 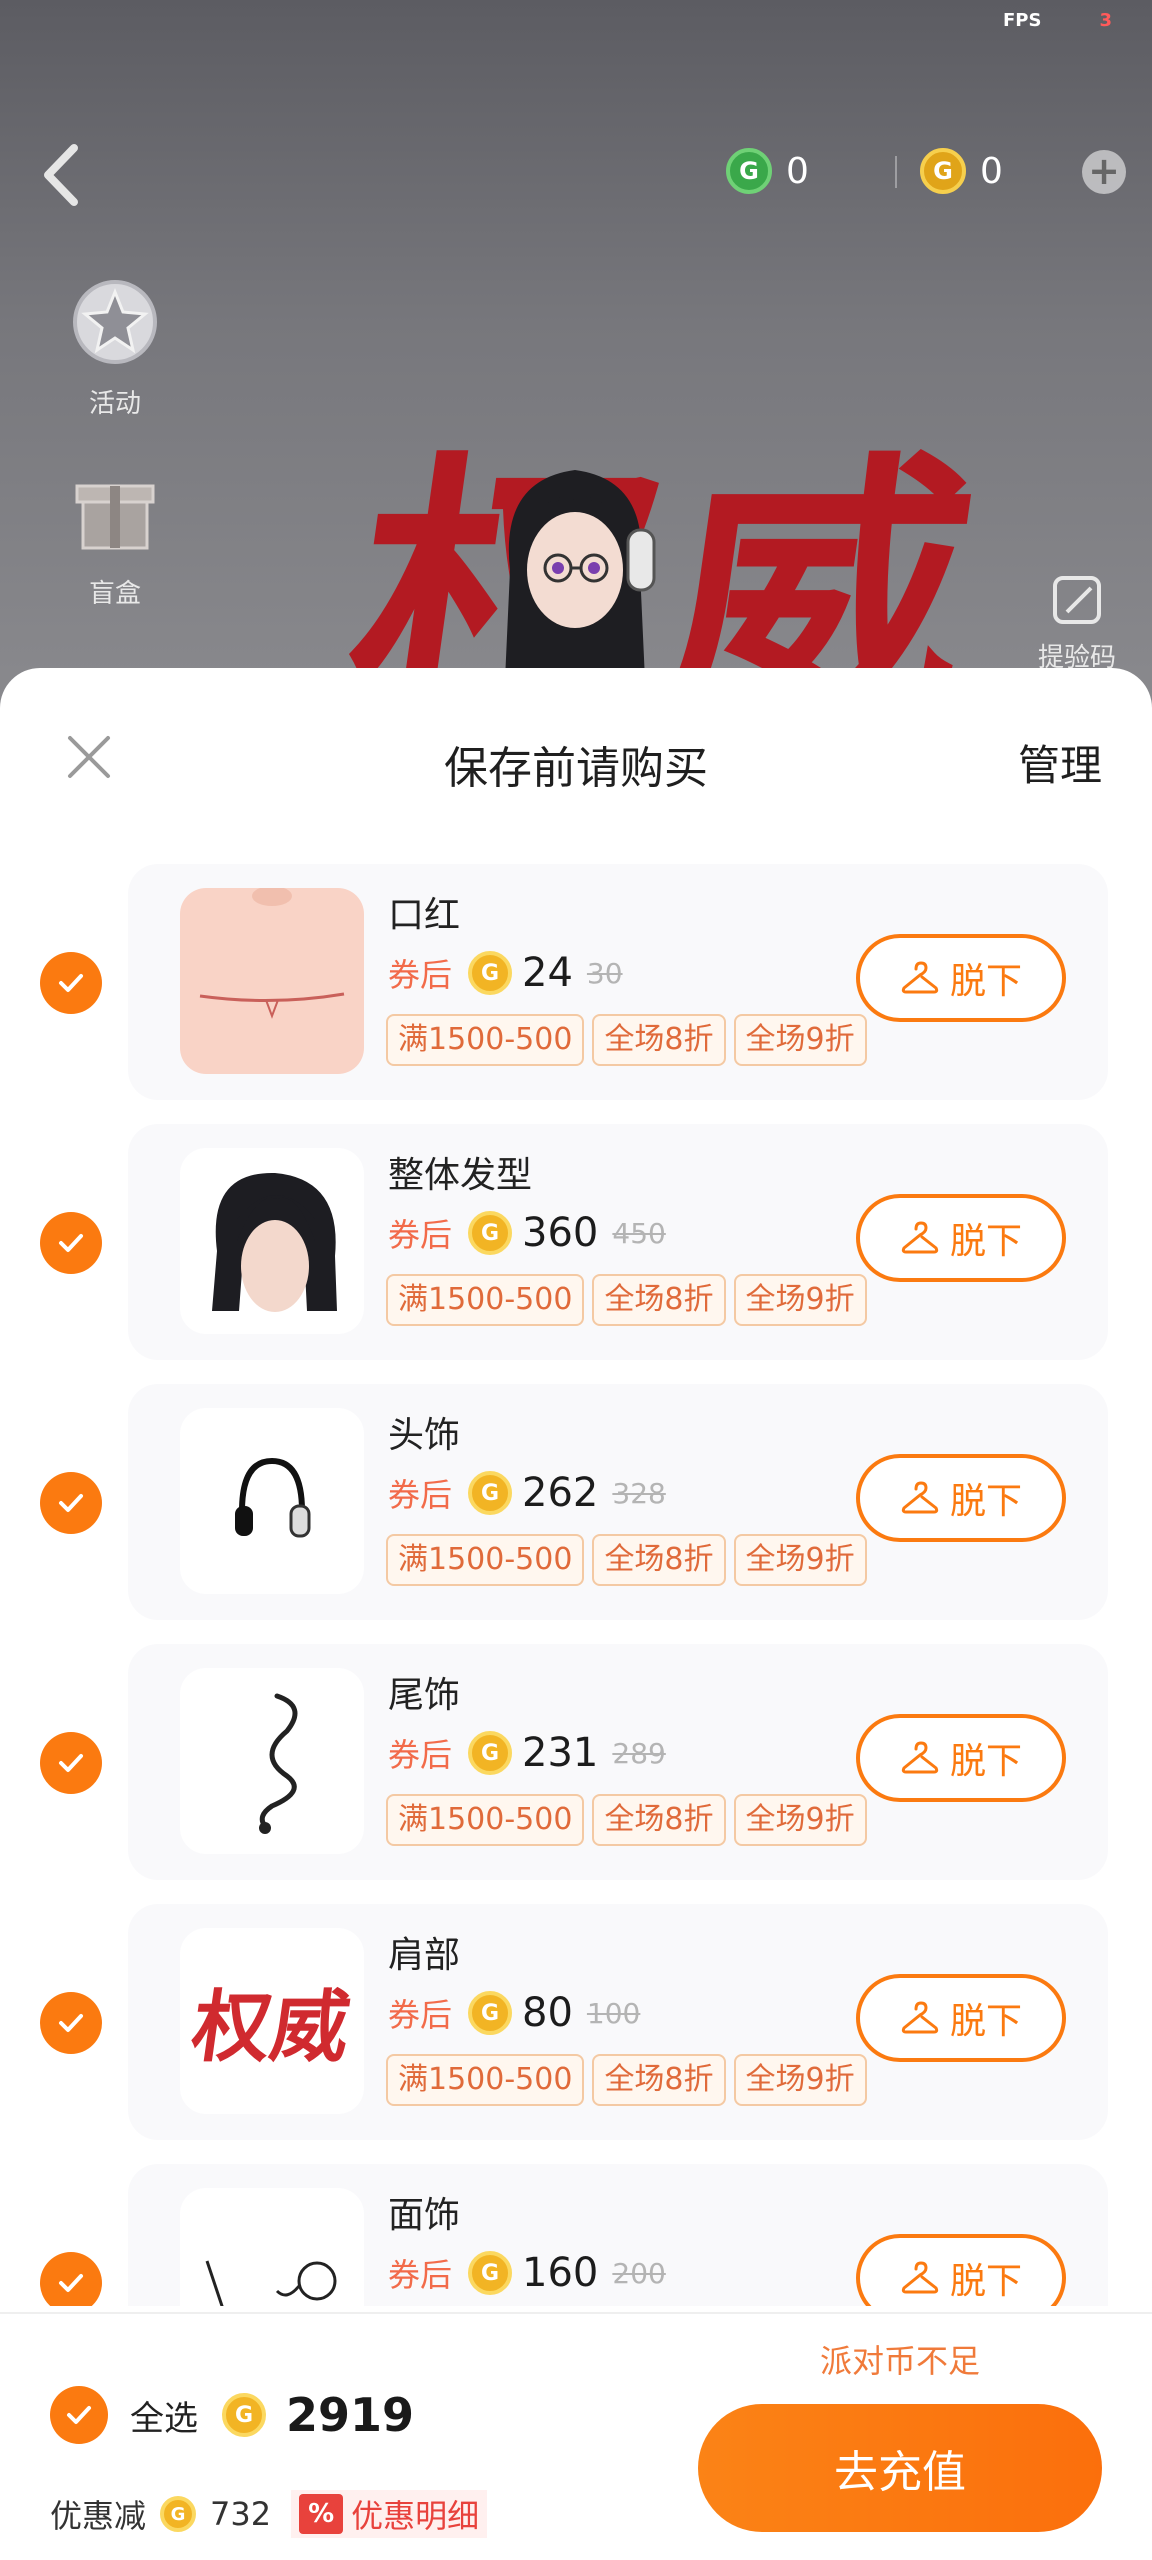 I want to click on blindbox-entry: 盲盒, so click(x=115, y=535).